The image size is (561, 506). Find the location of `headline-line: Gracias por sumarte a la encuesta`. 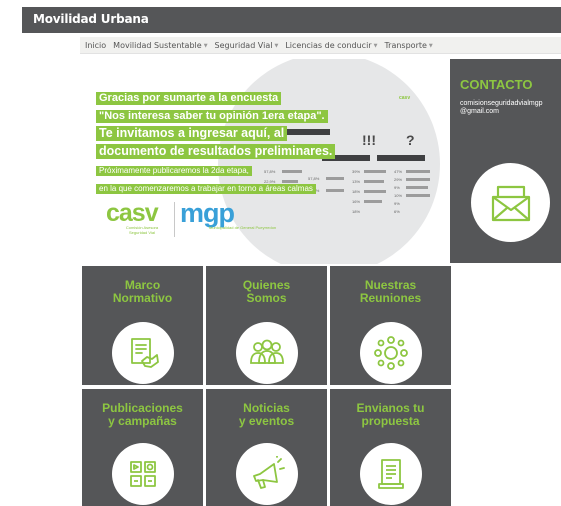

headline-line: Gracias por sumarte a la encuesta is located at coordinates (189, 98).